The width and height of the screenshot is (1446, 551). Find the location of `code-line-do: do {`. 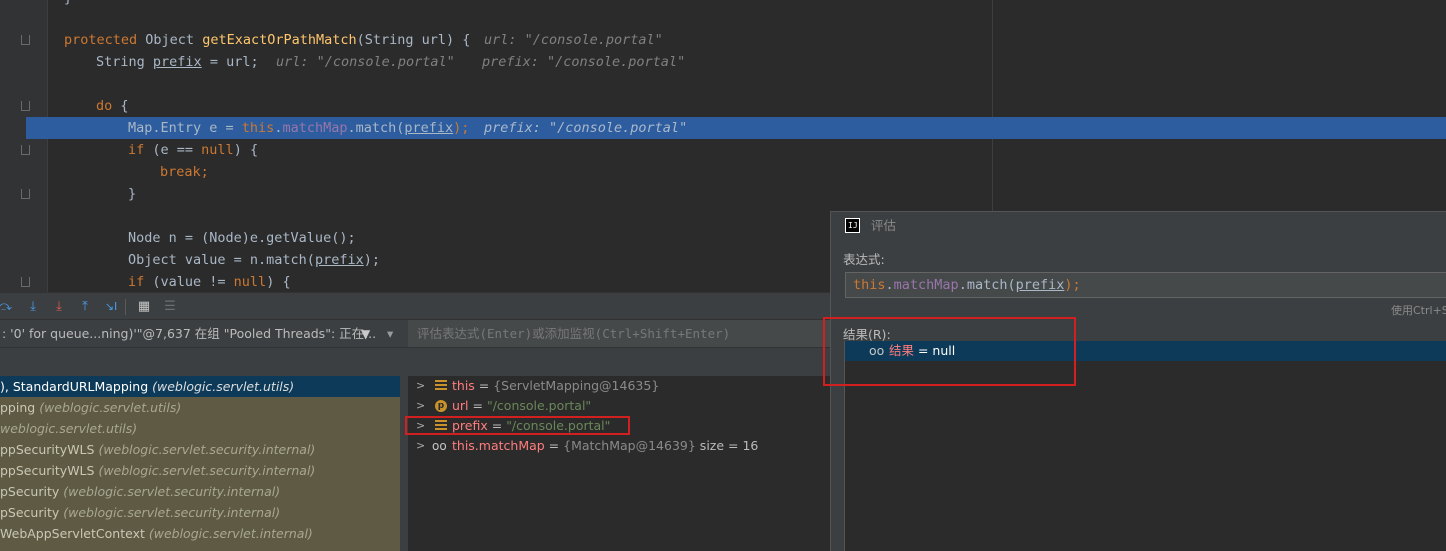

code-line-do: do { is located at coordinates (747, 106).